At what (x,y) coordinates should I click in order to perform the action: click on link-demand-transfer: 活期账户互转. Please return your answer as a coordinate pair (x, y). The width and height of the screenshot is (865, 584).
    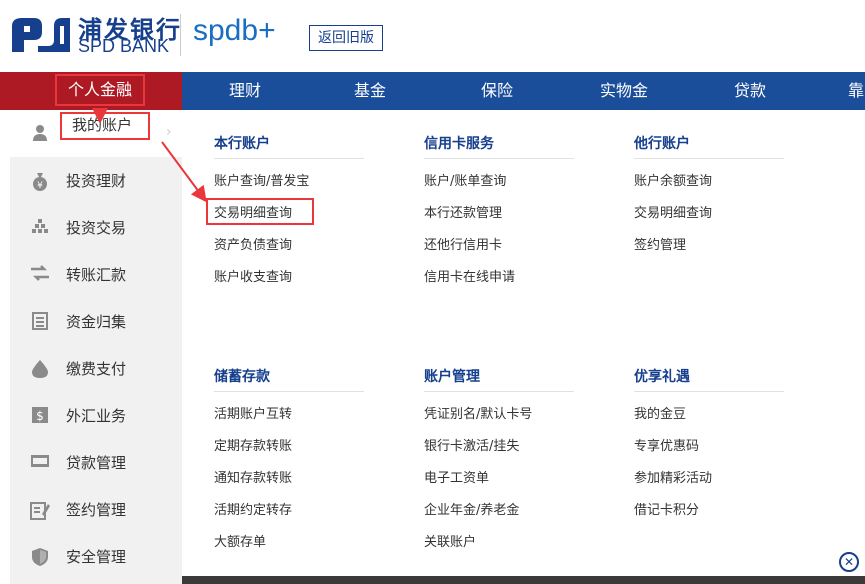
    Looking at the image, I should click on (253, 412).